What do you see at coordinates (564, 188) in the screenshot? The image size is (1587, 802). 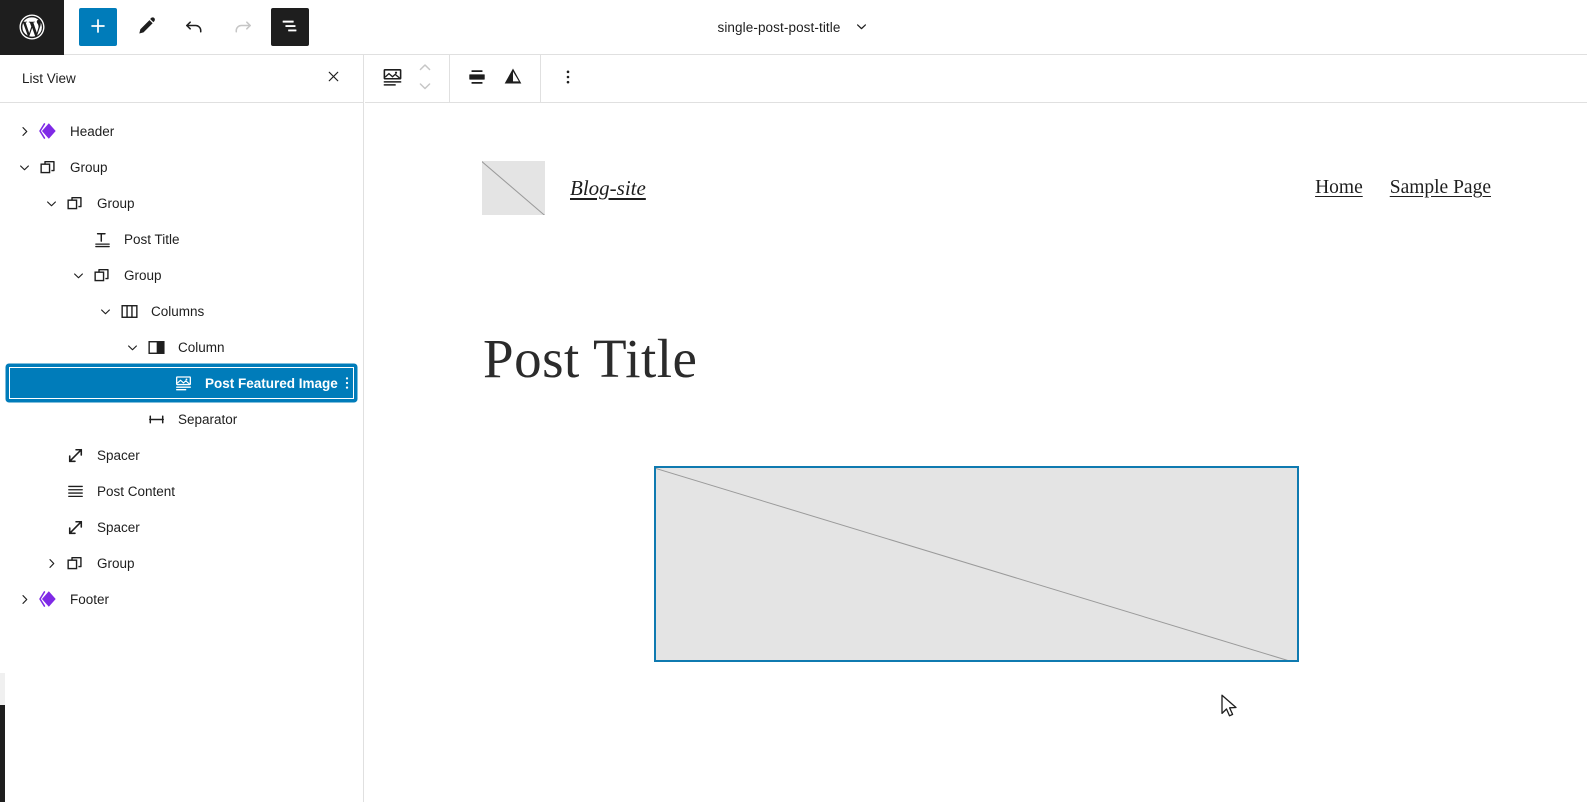 I see `site-branding: Blog-site` at bounding box center [564, 188].